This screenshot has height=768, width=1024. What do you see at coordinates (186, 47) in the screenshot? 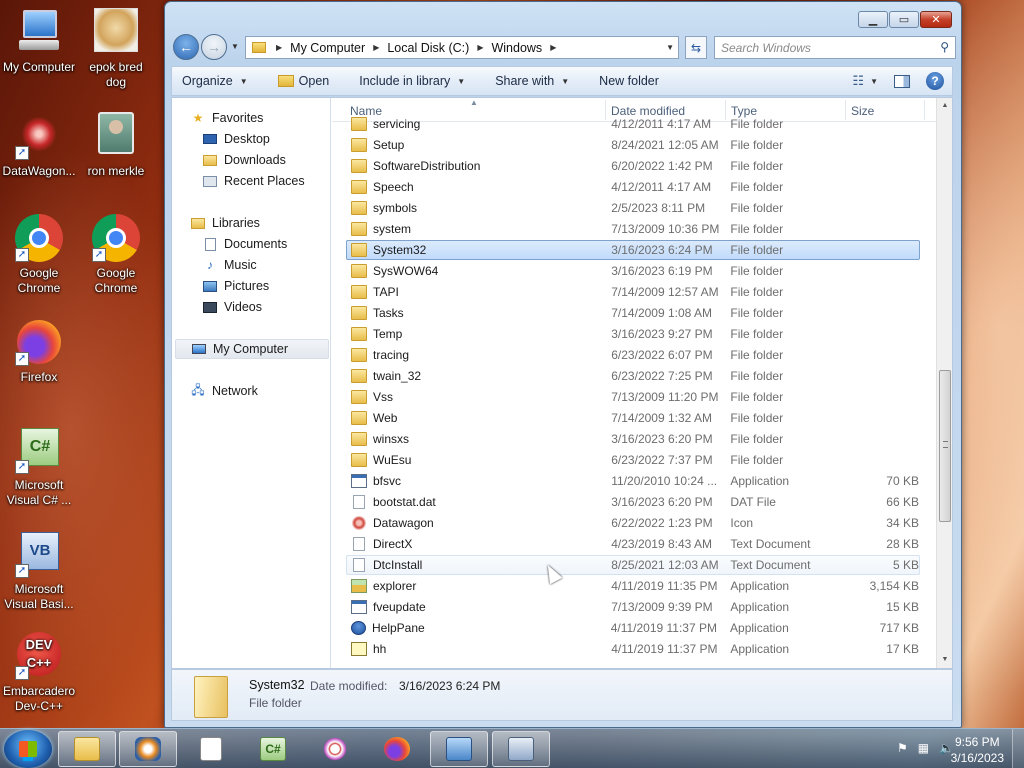
I see `back-button: ←` at bounding box center [186, 47].